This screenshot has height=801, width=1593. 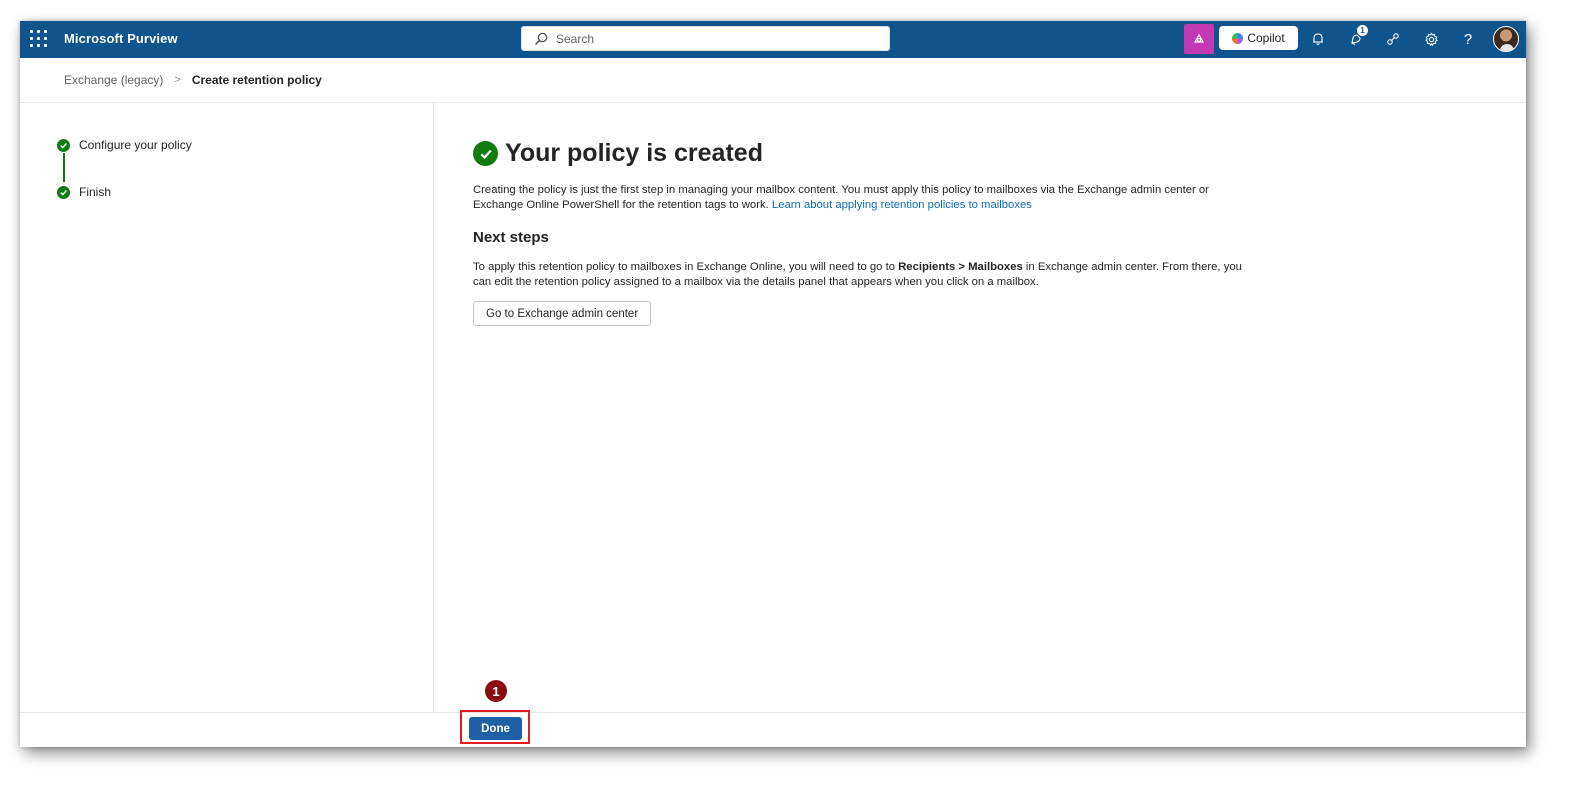 What do you see at coordinates (485, 153) in the screenshot?
I see `success-check-icon` at bounding box center [485, 153].